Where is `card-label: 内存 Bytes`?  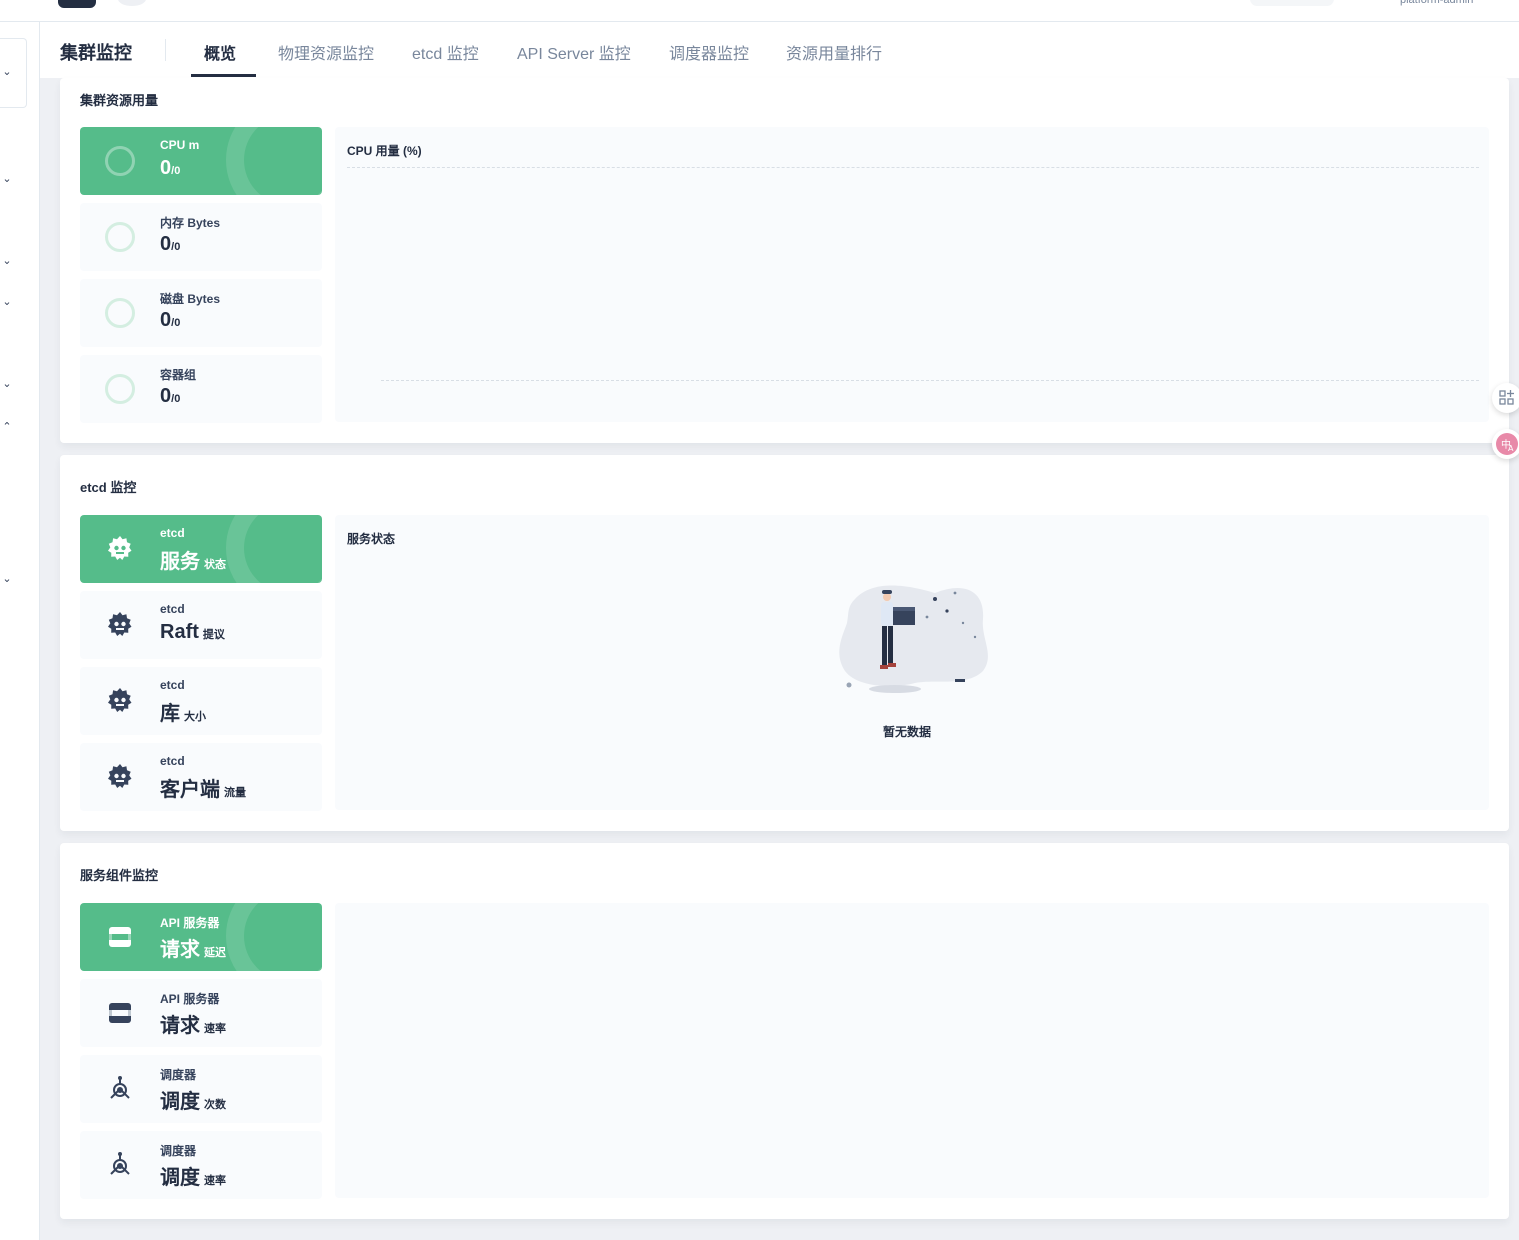
card-label: 内存 Bytes is located at coordinates (190, 223).